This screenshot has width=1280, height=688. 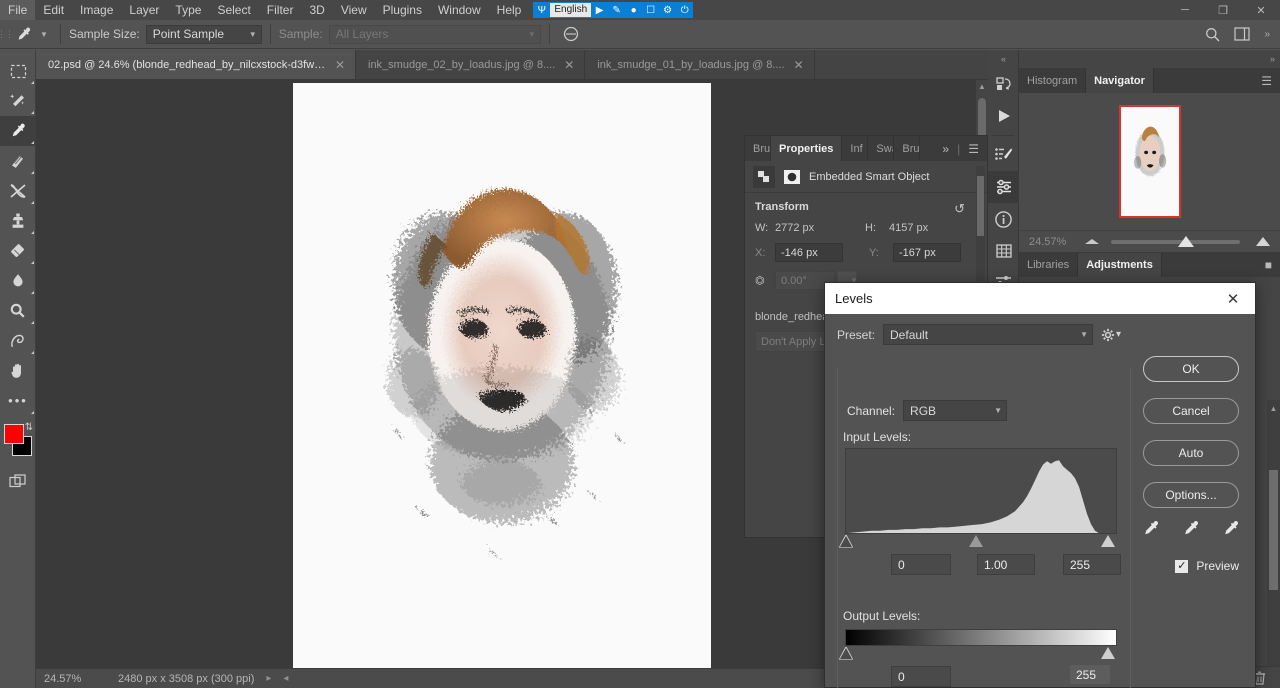 I want to click on path-select-tool, so click(x=18, y=191).